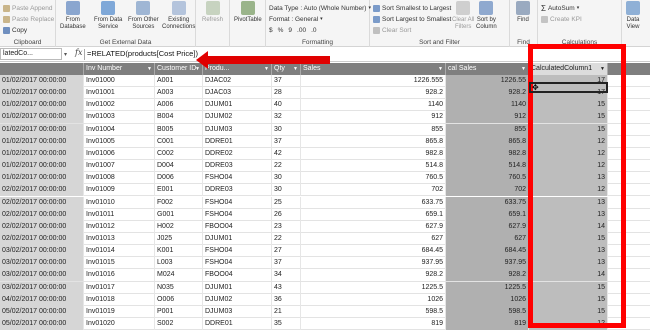 The height and width of the screenshot is (336, 650). What do you see at coordinates (119, 153) in the screenshot?
I see `table-cell: Inv01006` at bounding box center [119, 153].